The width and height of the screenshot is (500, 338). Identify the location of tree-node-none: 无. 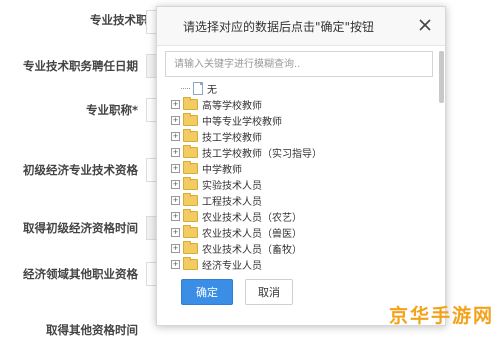
(199, 88).